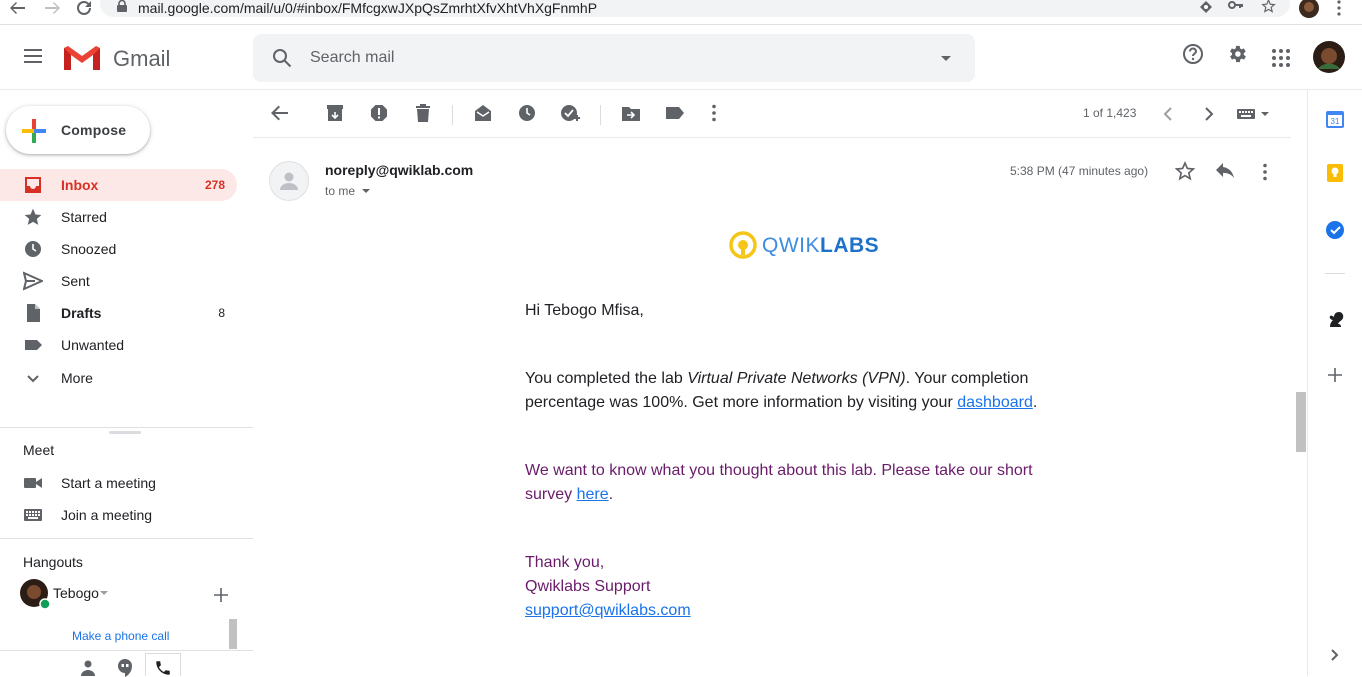 This screenshot has height=677, width=1362. I want to click on qwiklabs-wordmark: QWIKLABS, so click(821, 245).